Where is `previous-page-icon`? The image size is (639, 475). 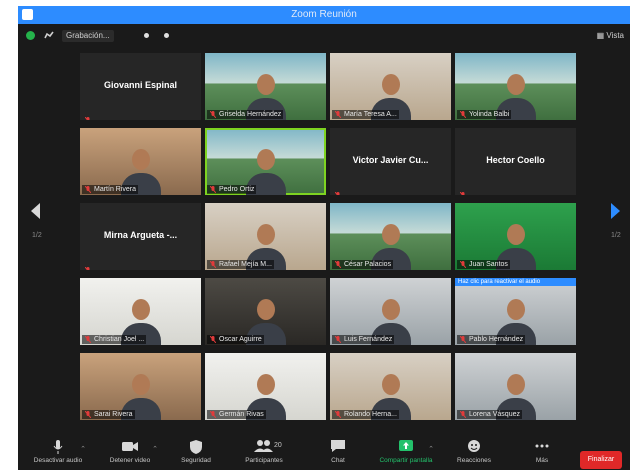
previous-page-icon is located at coordinates (35, 211).